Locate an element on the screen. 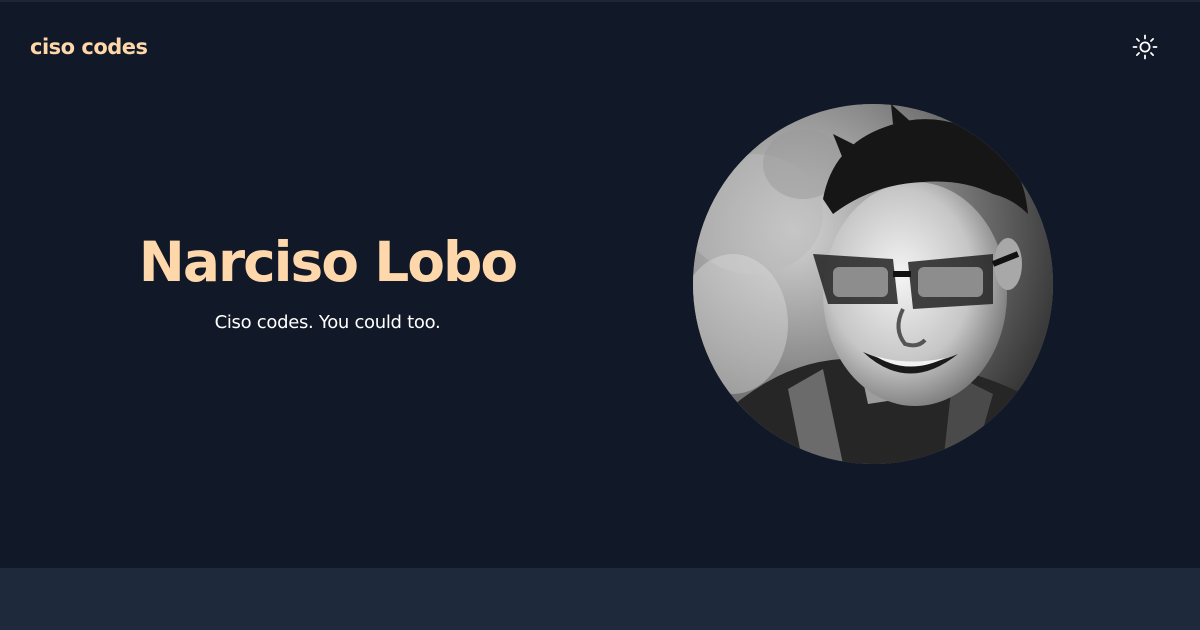 The height and width of the screenshot is (630, 1200). sun-icon is located at coordinates (1145, 47).